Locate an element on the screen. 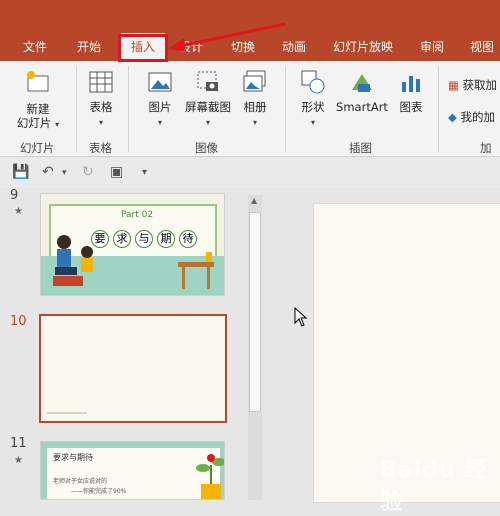  tab-home: 开始 is located at coordinates (89, 47).